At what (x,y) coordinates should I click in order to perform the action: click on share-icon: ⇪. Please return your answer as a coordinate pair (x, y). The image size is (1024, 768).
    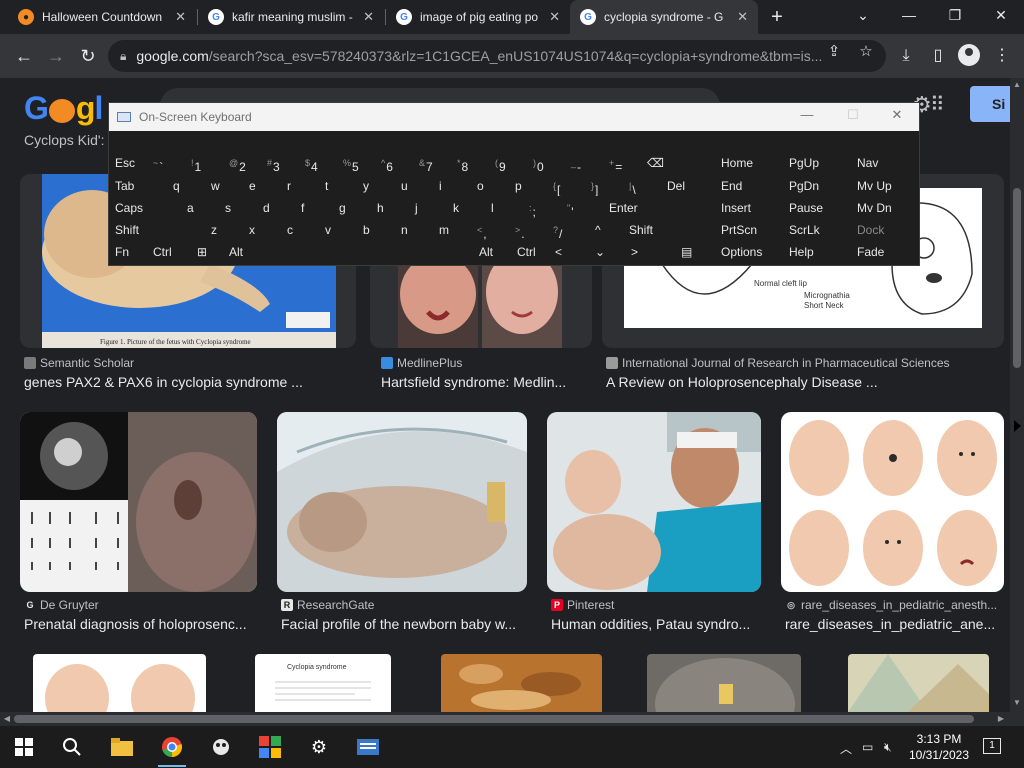
    Looking at the image, I should click on (834, 52).